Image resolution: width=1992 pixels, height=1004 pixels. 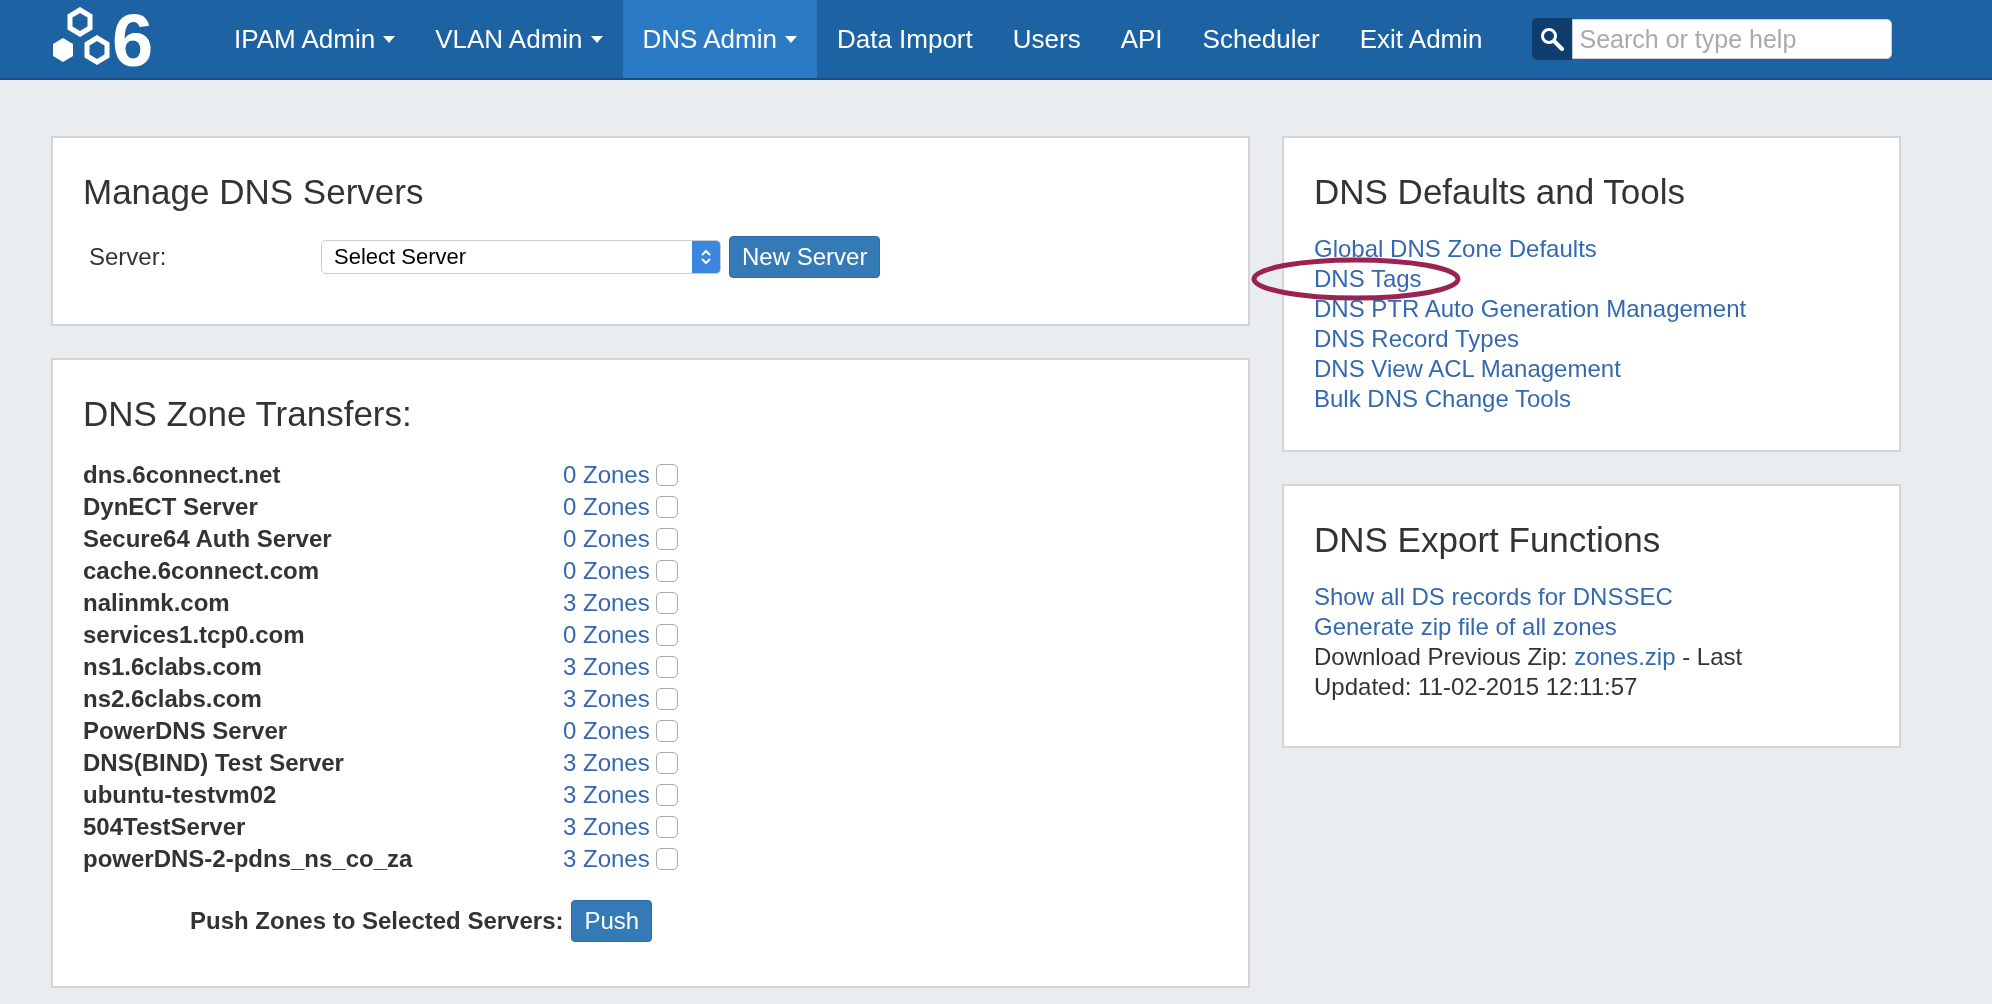 What do you see at coordinates (519, 39) in the screenshot?
I see `nav-tab: VLAN Admin` at bounding box center [519, 39].